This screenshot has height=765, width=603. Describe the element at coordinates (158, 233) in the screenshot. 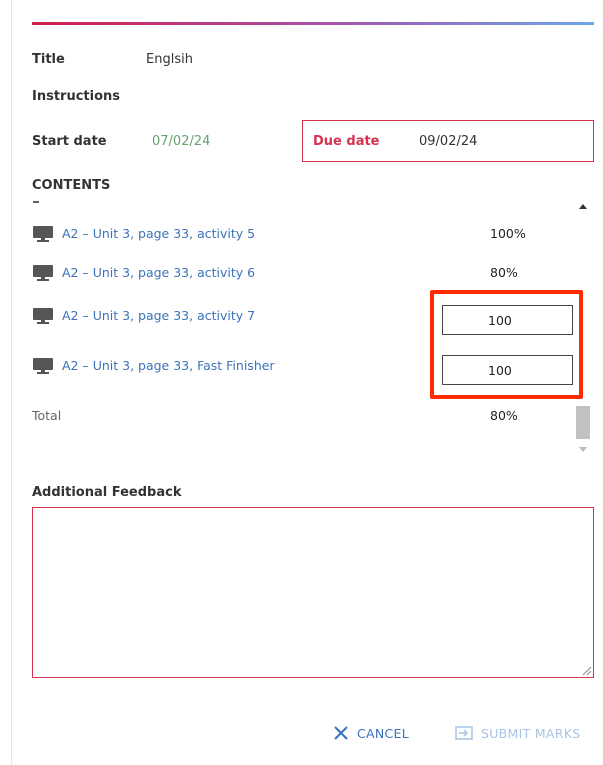

I see `content-link-activity-5: A2 – Unit 3, page 33, activity 5` at that location.